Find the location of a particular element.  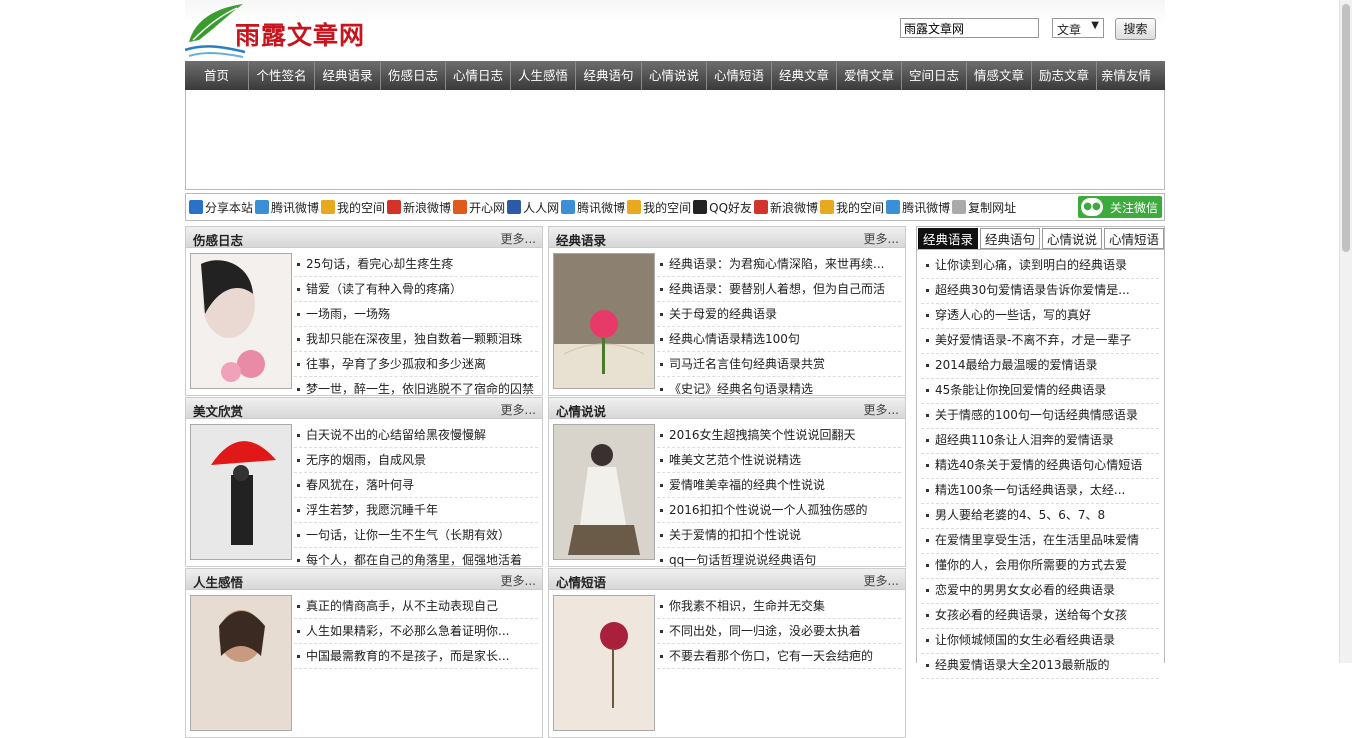

list-item: 美好爱情语录-不离不弃，才是一辈子 is located at coordinates (1040, 341).